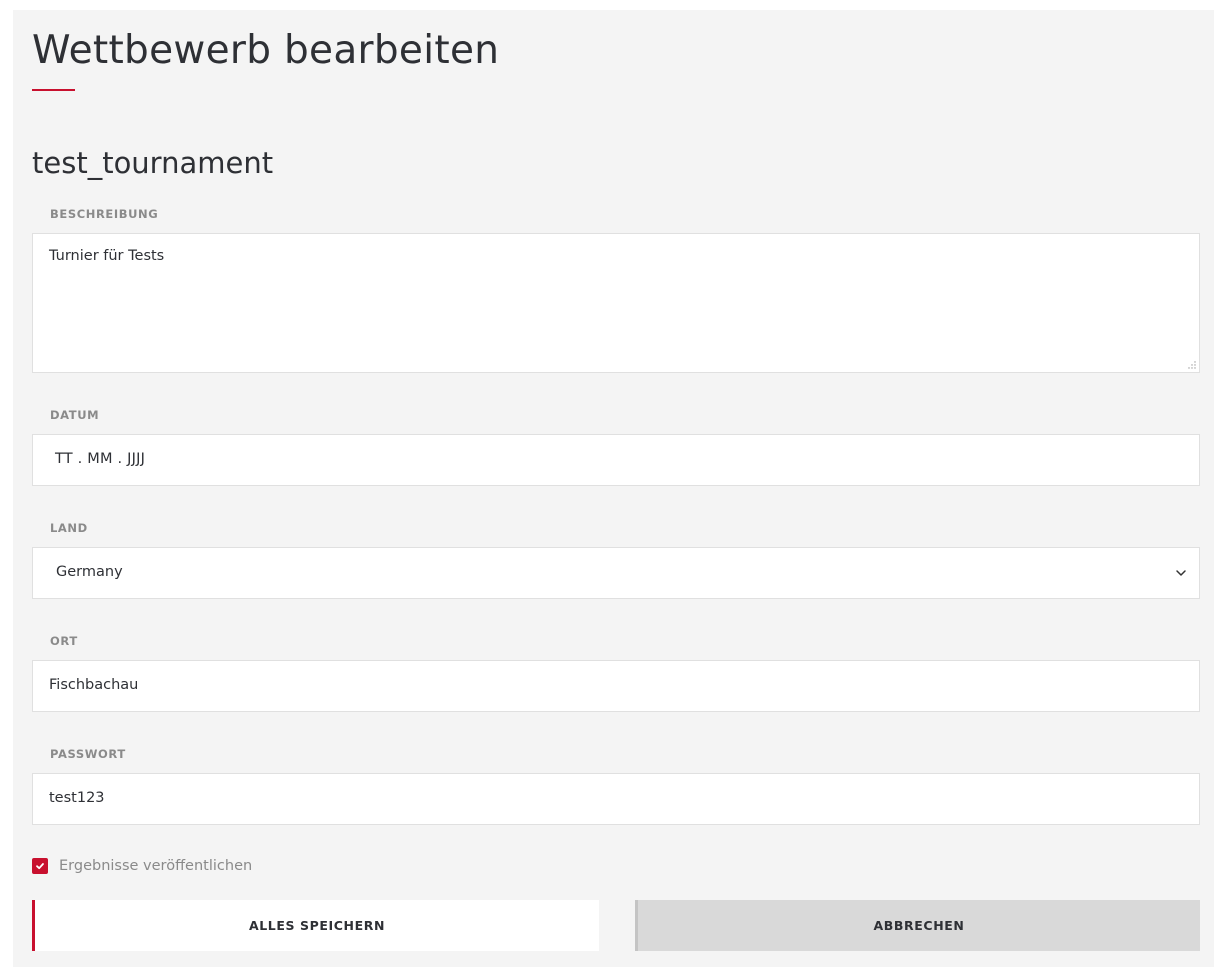 The height and width of the screenshot is (967, 1214). What do you see at coordinates (616, 573) in the screenshot?
I see `country-select: Germany` at bounding box center [616, 573].